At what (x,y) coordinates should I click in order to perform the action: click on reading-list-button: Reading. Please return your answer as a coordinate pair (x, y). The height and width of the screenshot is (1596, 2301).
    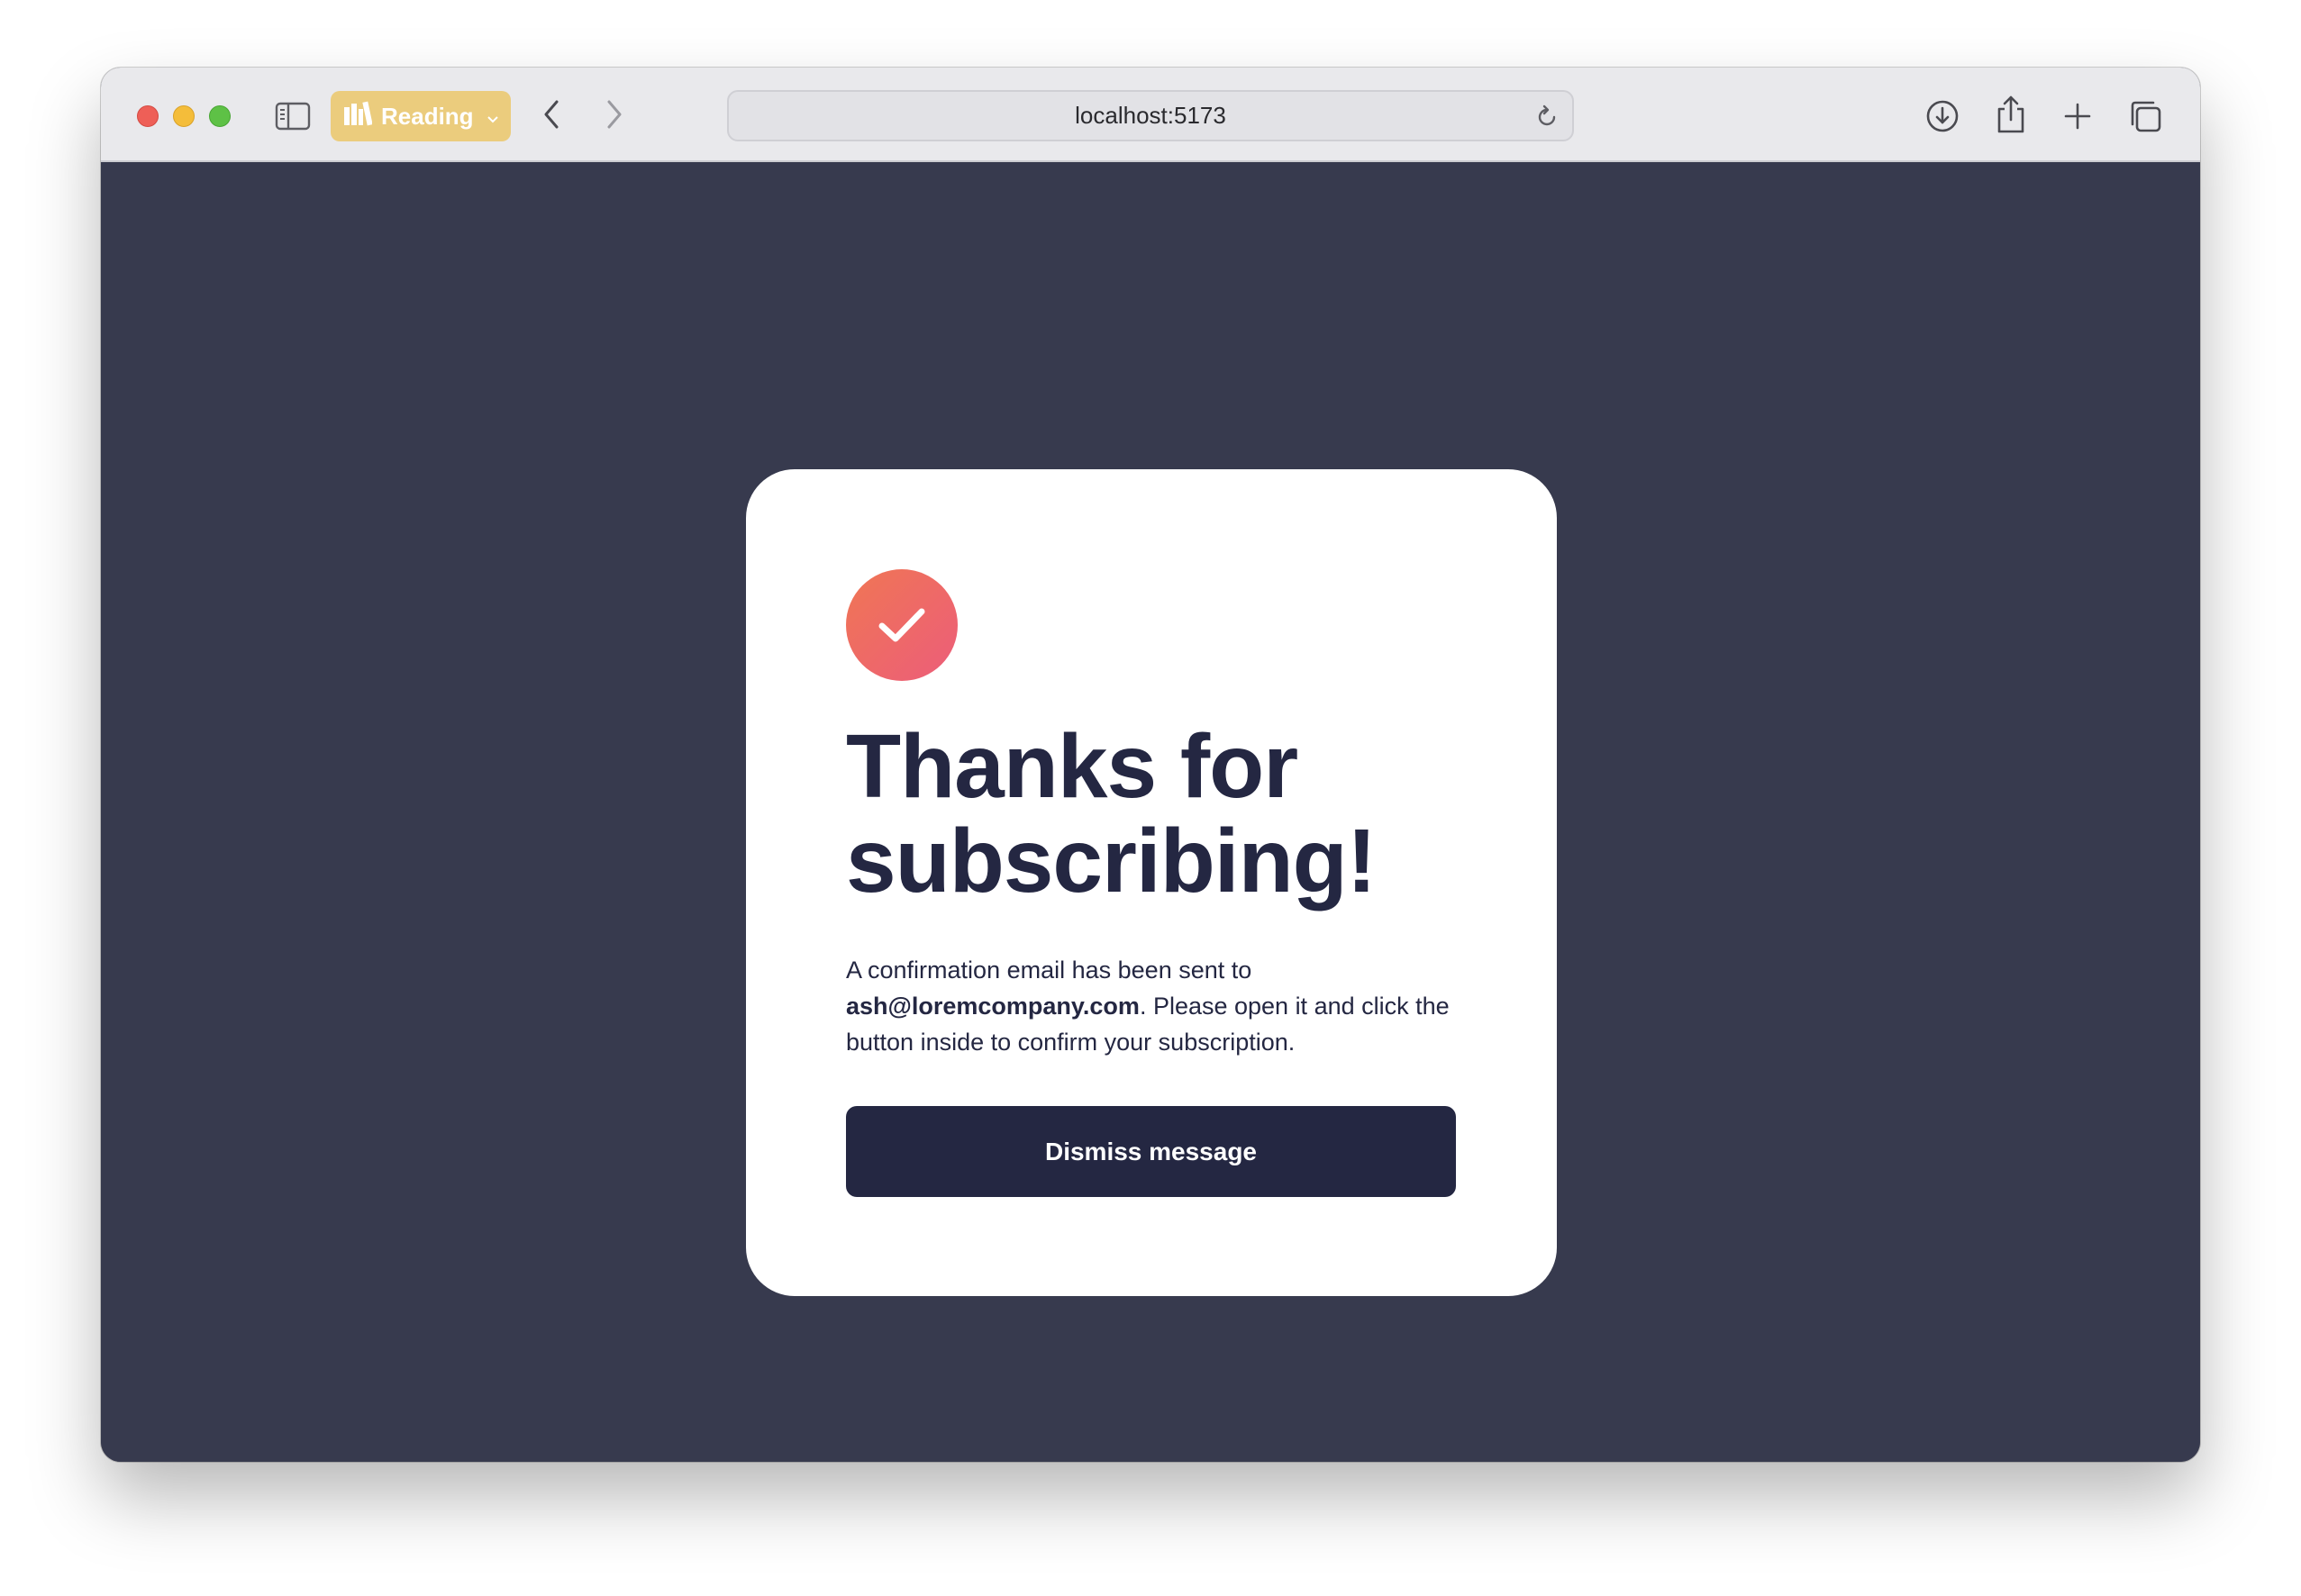
    Looking at the image, I should click on (421, 116).